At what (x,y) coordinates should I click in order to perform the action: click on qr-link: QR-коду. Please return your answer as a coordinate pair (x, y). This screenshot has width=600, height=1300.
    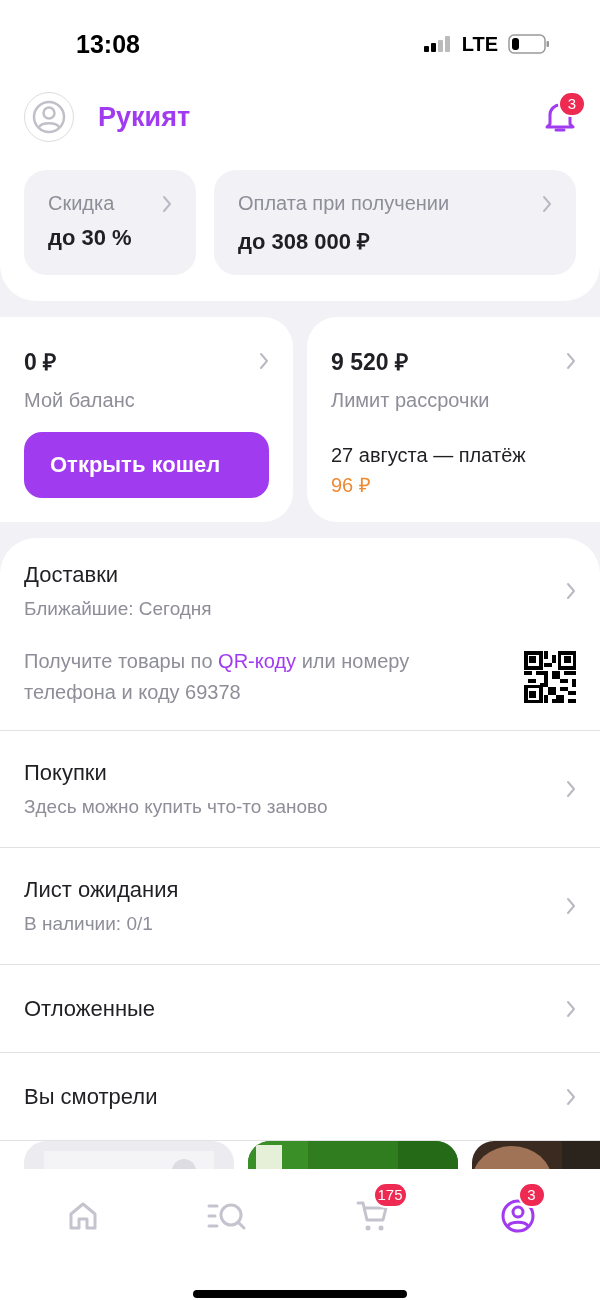
    Looking at the image, I should click on (257, 661).